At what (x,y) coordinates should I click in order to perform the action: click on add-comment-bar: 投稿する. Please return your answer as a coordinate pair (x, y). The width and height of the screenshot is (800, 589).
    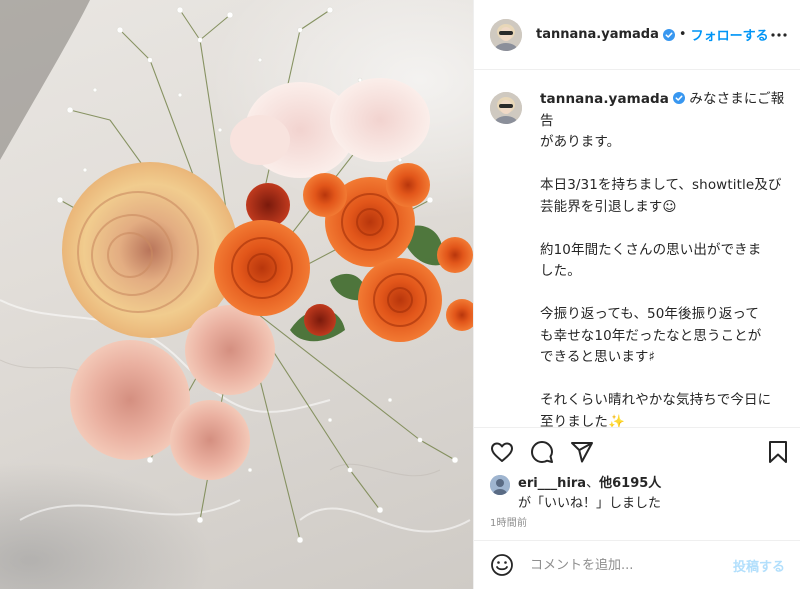
    Looking at the image, I should click on (637, 564).